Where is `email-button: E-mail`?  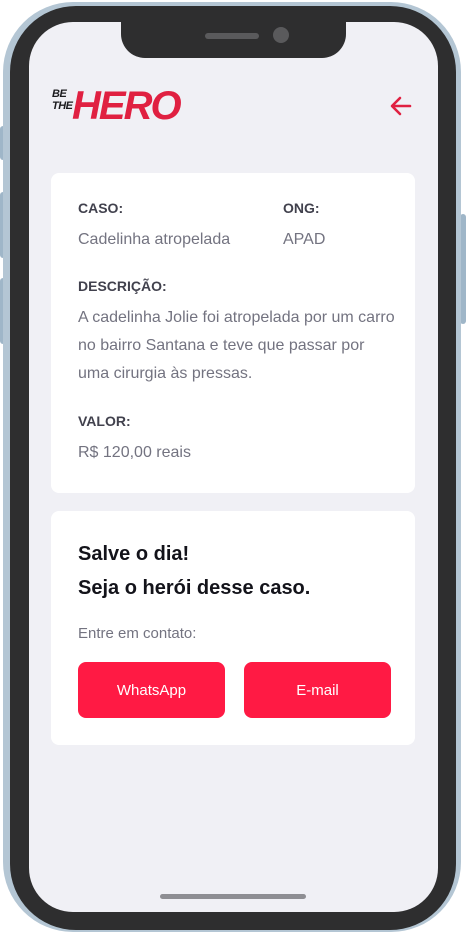
email-button: E-mail is located at coordinates (317, 690).